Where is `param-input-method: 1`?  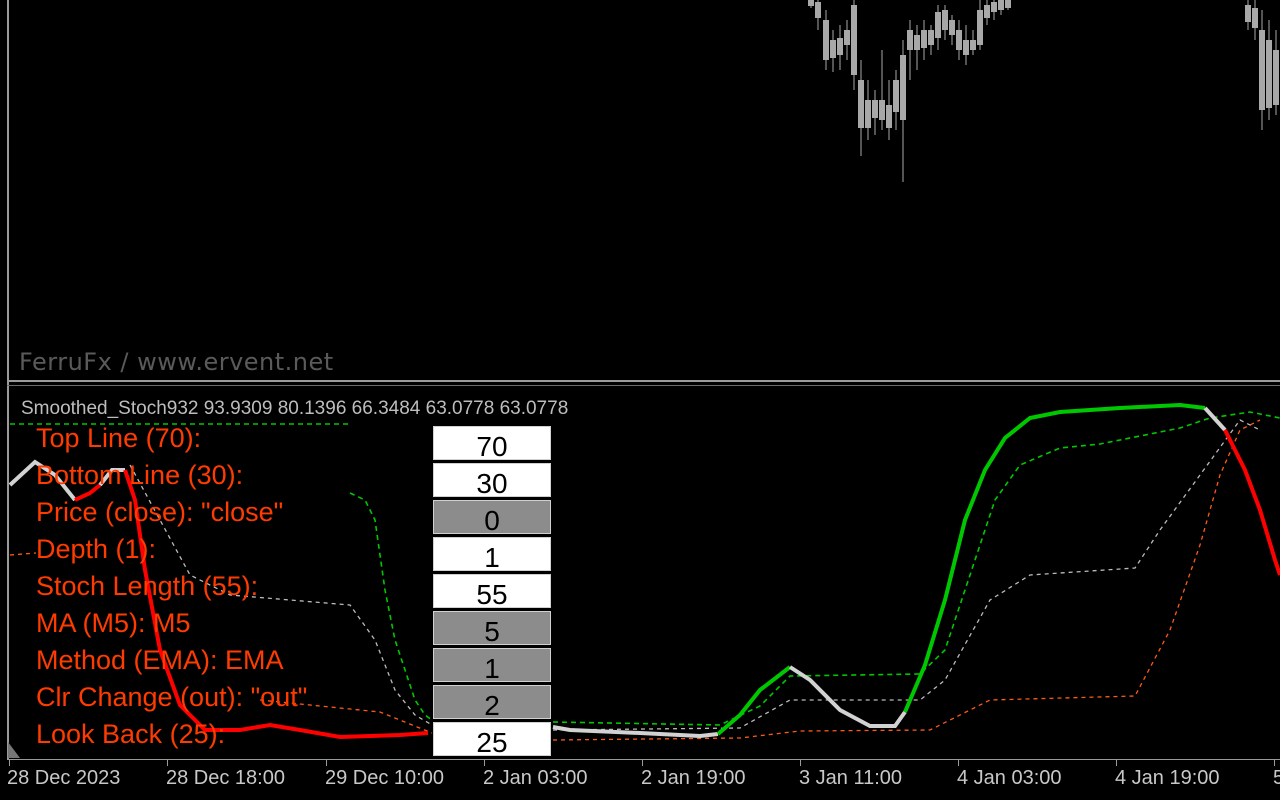 param-input-method: 1 is located at coordinates (492, 666).